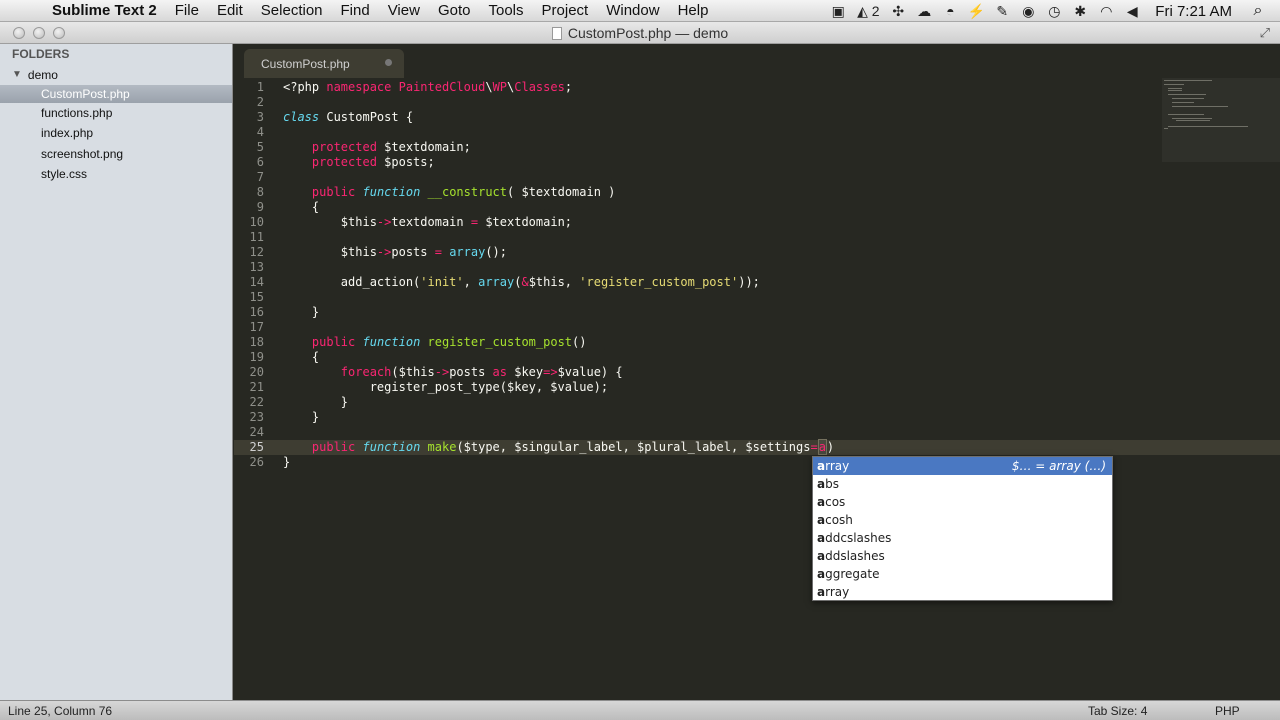  Describe the element at coordinates (256, 417) in the screenshot. I see `line-number: 23` at that location.